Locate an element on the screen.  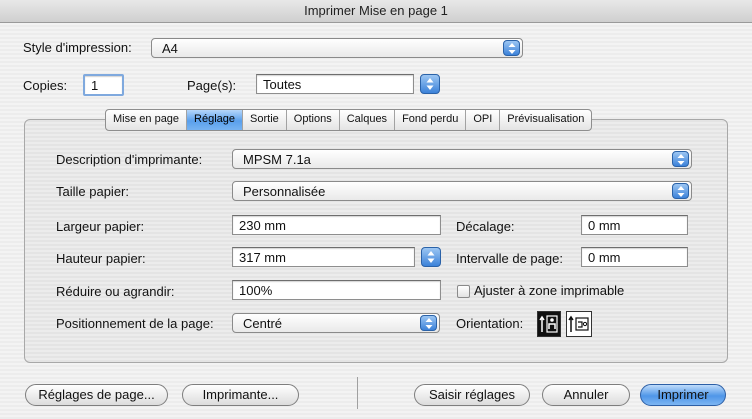
pages-input: Toutes is located at coordinates (335, 84).